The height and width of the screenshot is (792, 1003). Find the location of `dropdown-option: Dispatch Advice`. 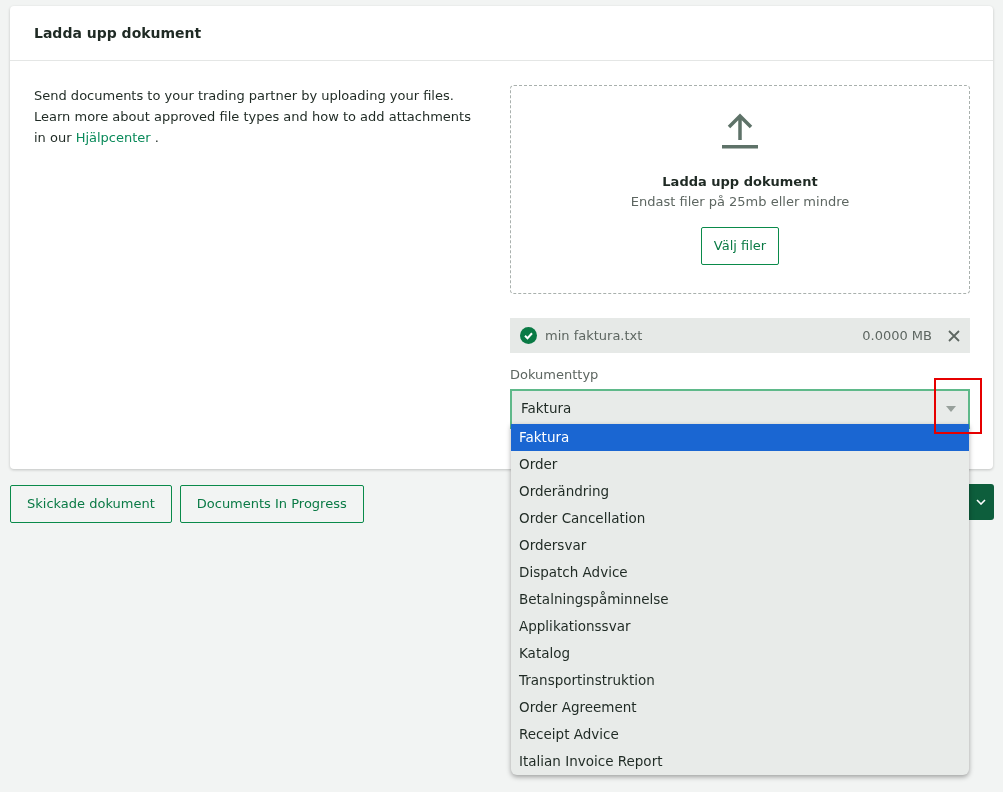

dropdown-option: Dispatch Advice is located at coordinates (740, 572).